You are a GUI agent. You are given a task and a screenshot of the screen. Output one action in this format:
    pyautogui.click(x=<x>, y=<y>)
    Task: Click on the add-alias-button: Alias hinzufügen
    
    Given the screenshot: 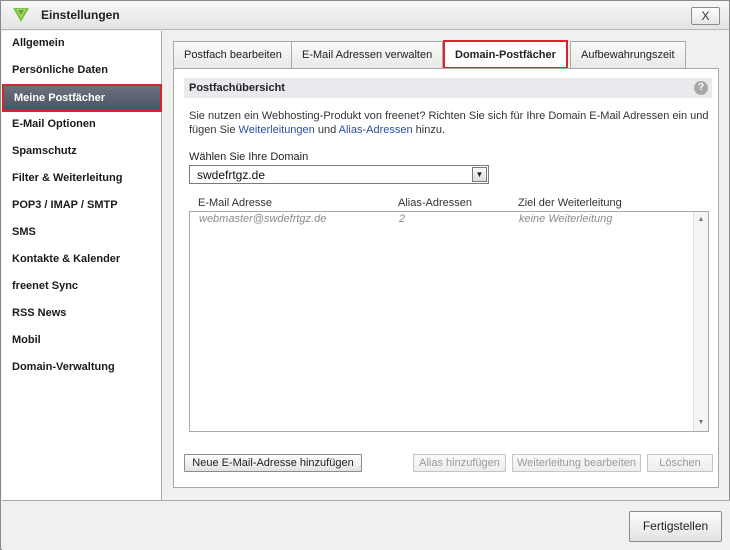 What is the action you would take?
    pyautogui.click(x=459, y=463)
    